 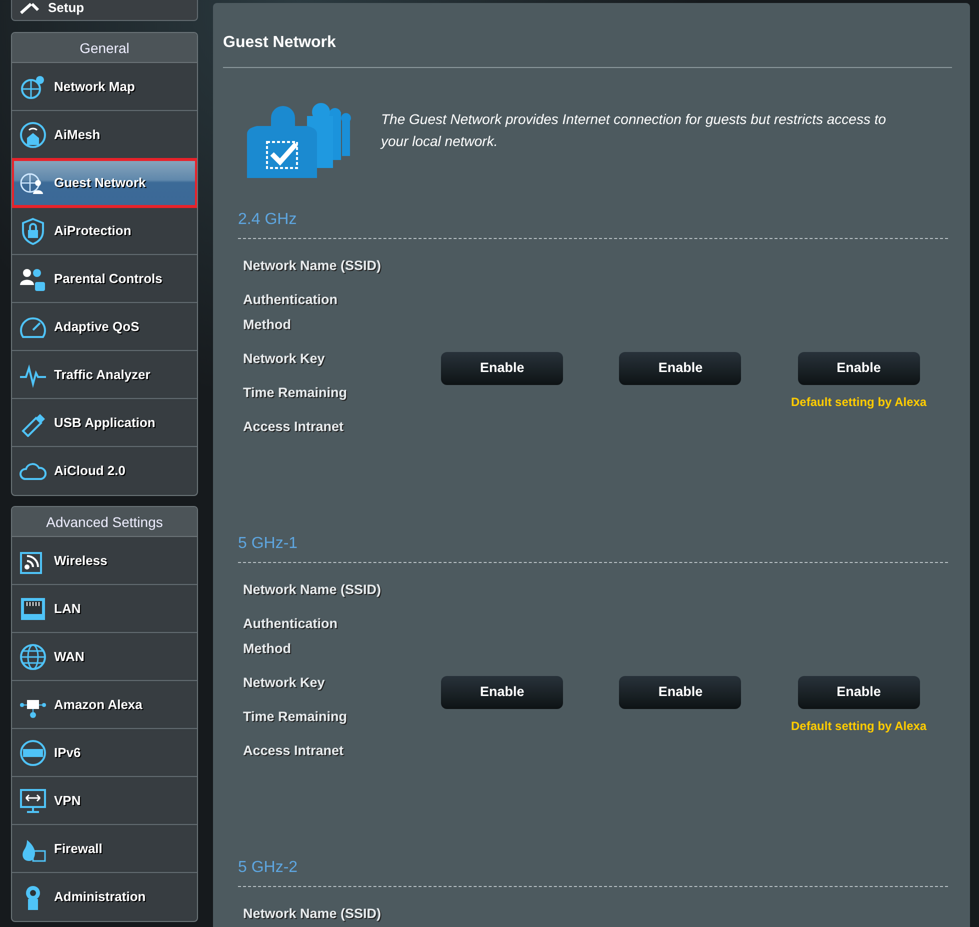 I want to click on menu-item: Parental Controls, so click(x=104, y=279).